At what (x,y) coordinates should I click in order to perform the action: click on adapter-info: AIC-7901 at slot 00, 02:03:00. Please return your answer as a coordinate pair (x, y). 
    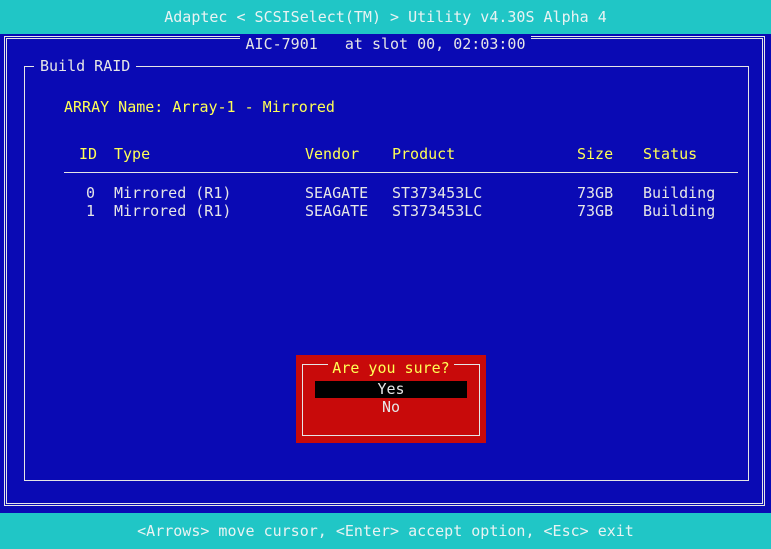
    Looking at the image, I should click on (385, 44).